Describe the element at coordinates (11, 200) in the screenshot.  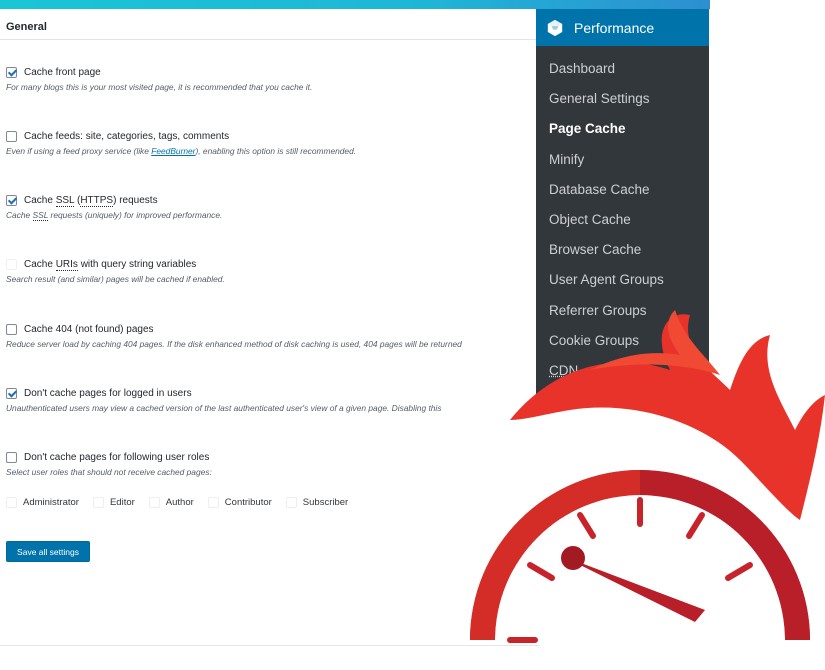
I see `checkbox-cache-ssl` at that location.